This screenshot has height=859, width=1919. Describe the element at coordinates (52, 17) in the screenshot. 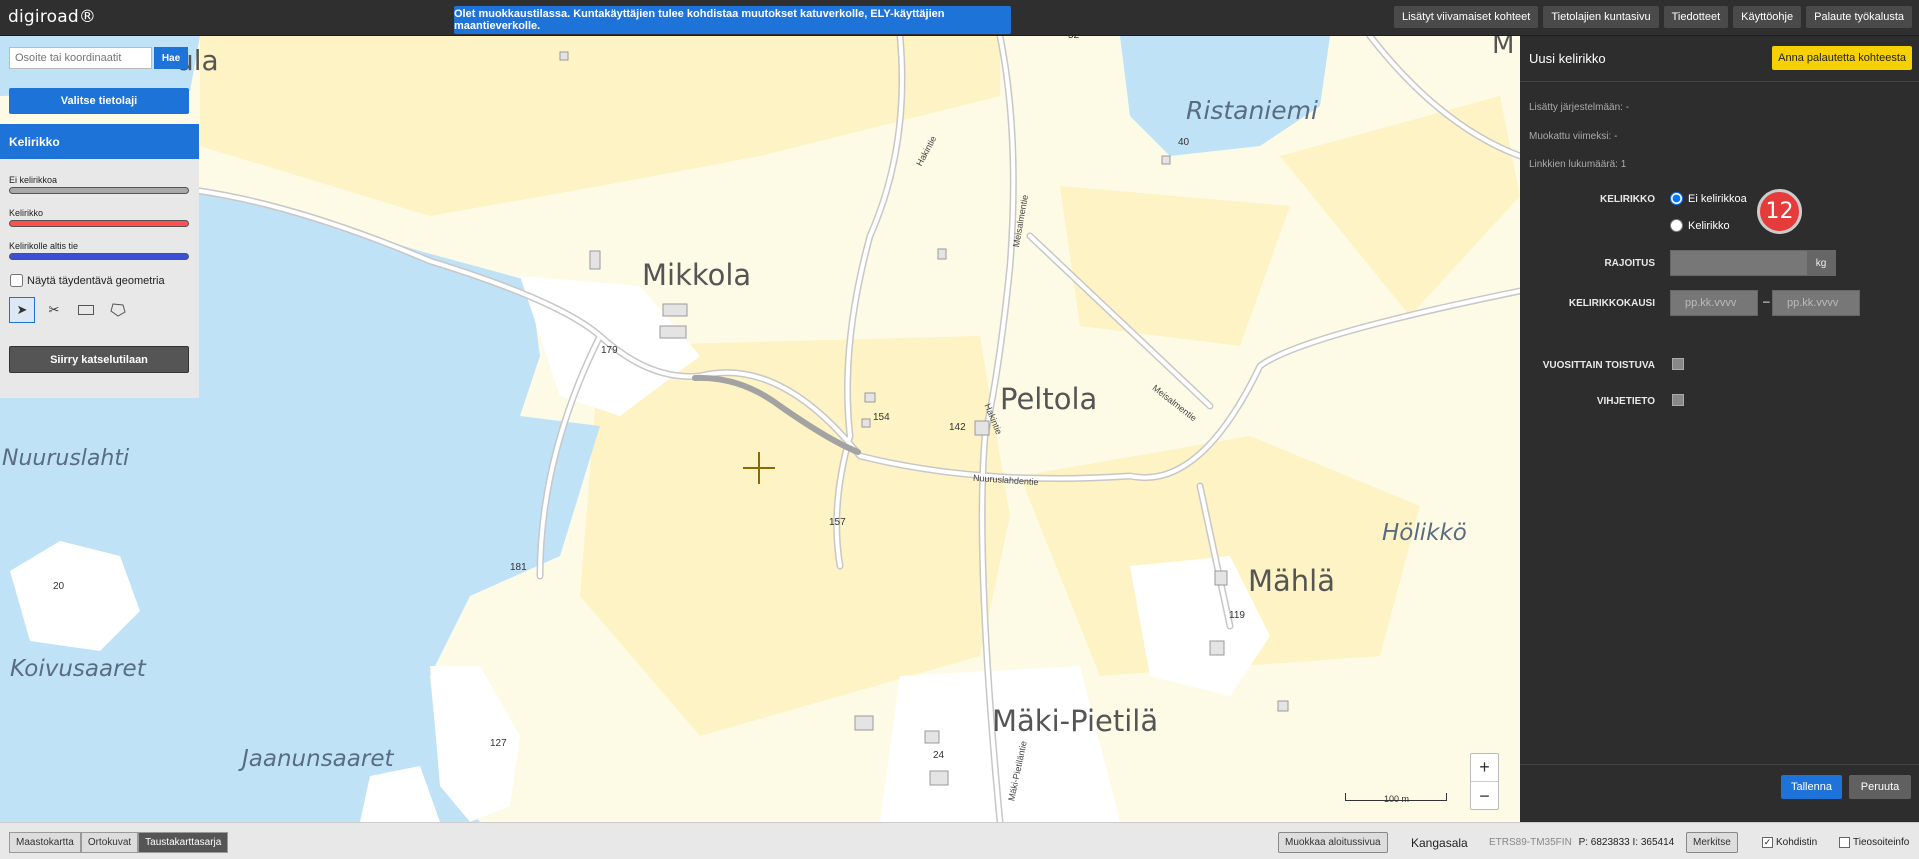

I see `digiroad-logo: digiroad®` at that location.